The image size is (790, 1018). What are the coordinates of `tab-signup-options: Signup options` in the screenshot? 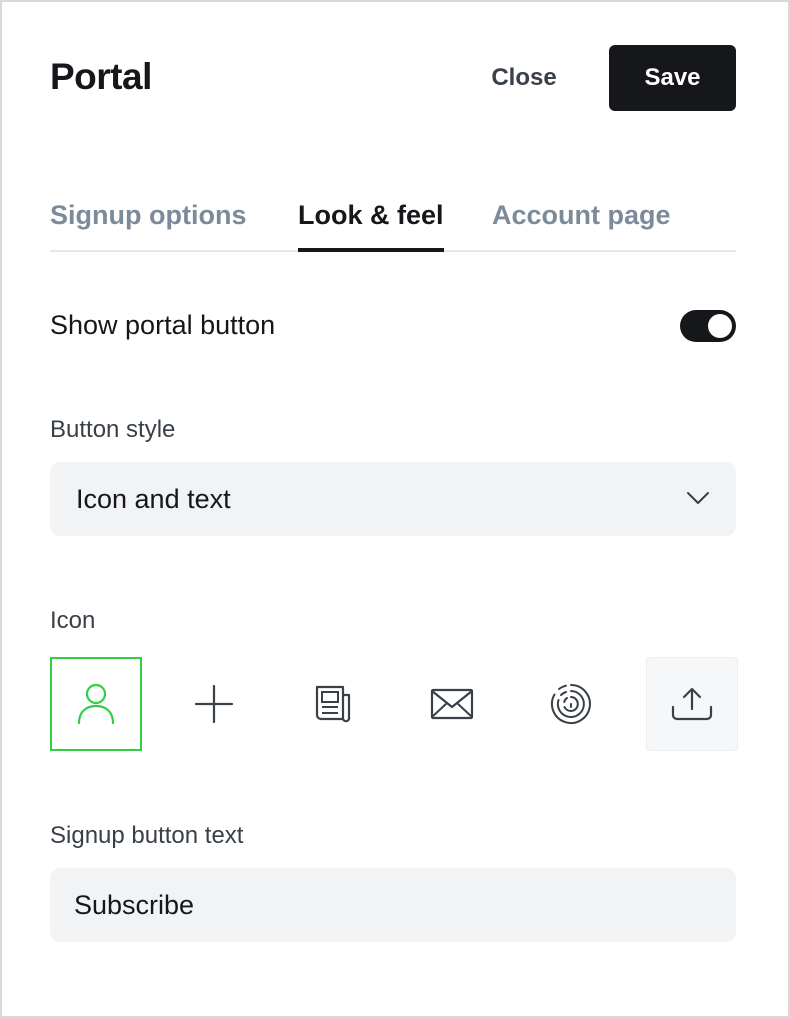 It's located at (148, 226).